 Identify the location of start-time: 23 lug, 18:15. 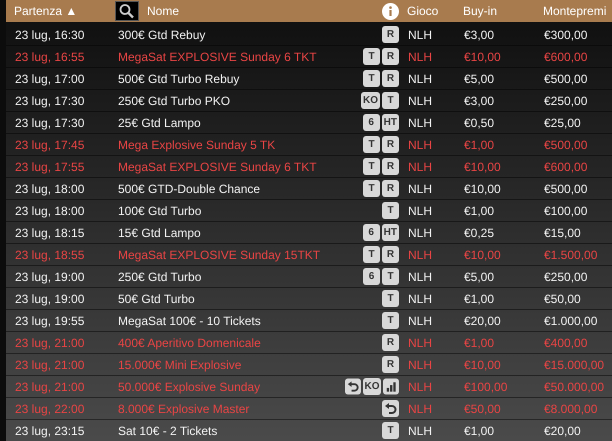
(50, 233).